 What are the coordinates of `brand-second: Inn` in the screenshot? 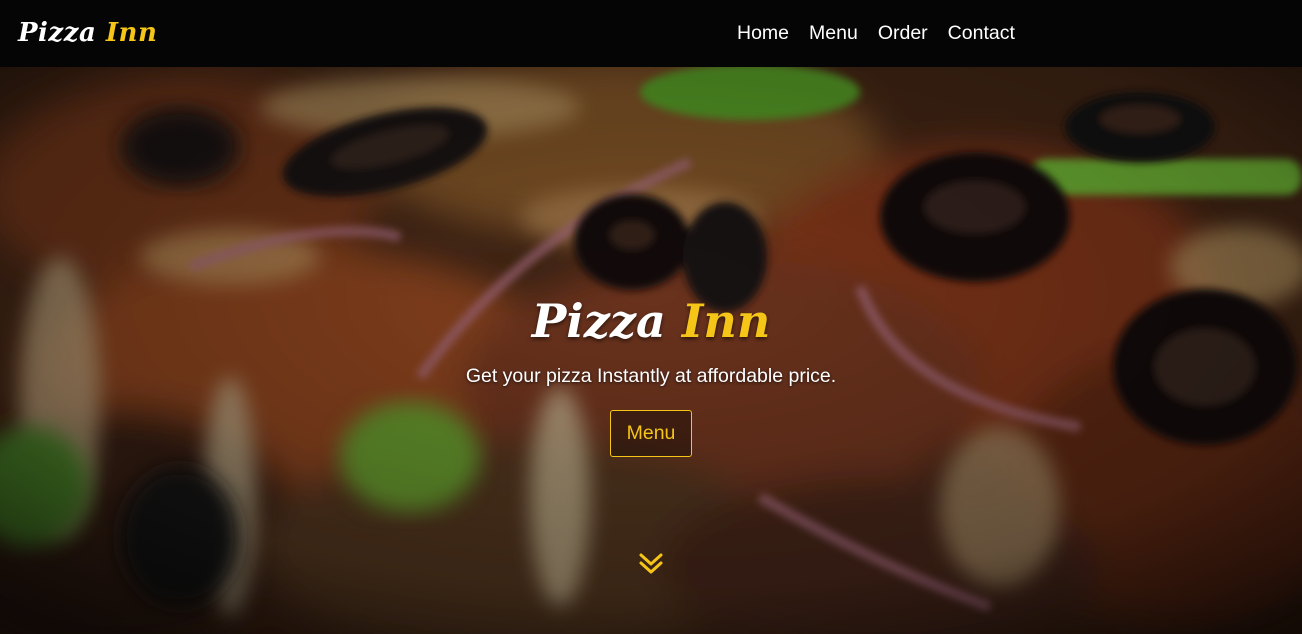 It's located at (131, 33).